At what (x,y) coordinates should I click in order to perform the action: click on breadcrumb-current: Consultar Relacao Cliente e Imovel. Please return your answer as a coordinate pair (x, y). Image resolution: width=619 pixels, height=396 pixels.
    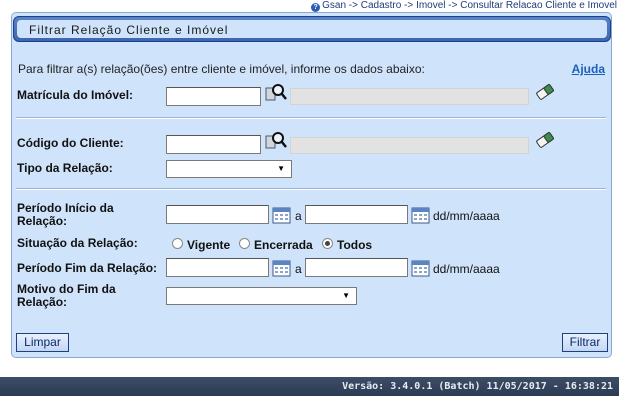
    Looking at the image, I should click on (538, 5).